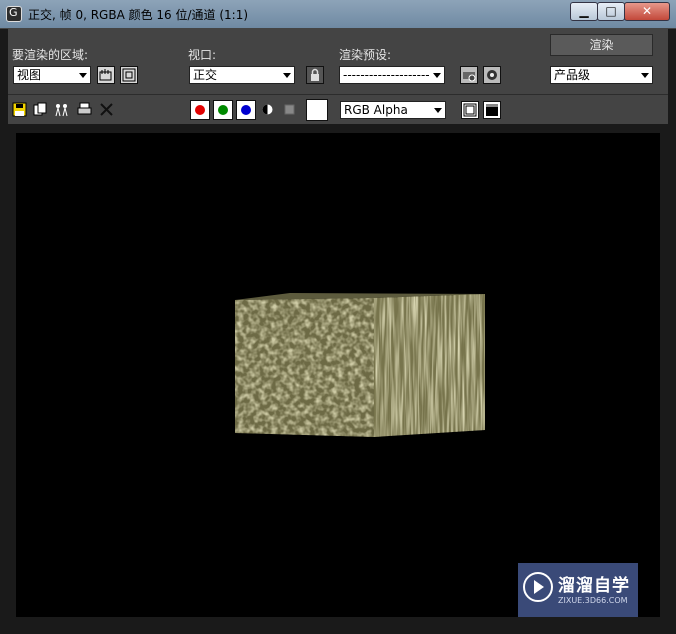 This screenshot has height=634, width=676. Describe the element at coordinates (267, 109) in the screenshot. I see `monochrome-icon` at that location.